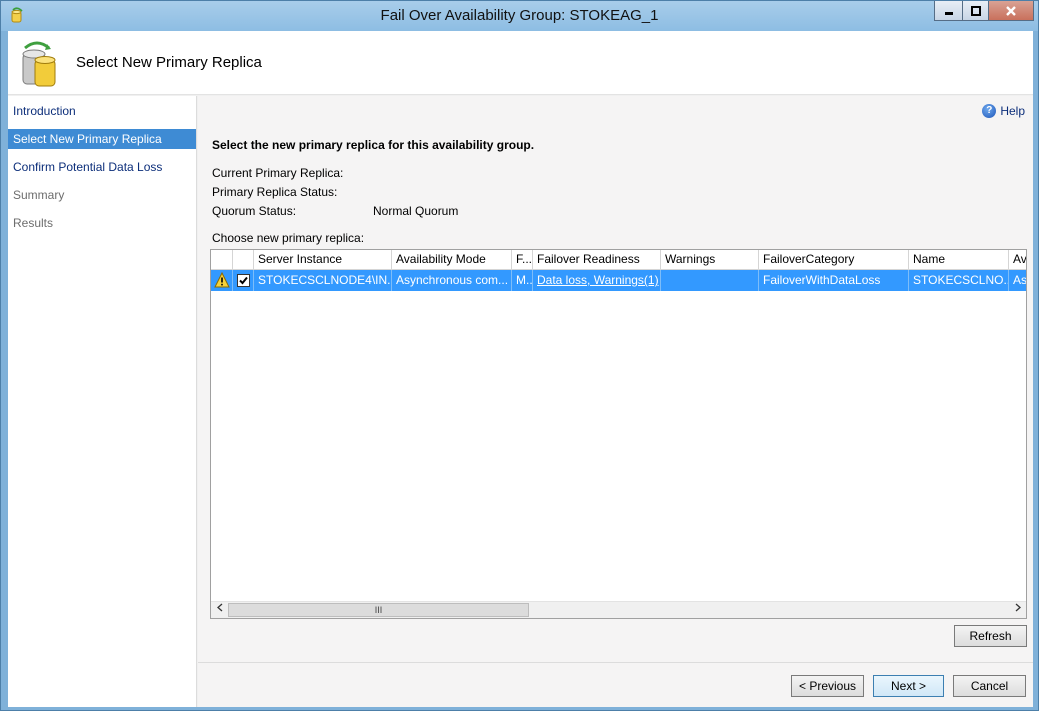  I want to click on minimize-button, so click(948, 11).